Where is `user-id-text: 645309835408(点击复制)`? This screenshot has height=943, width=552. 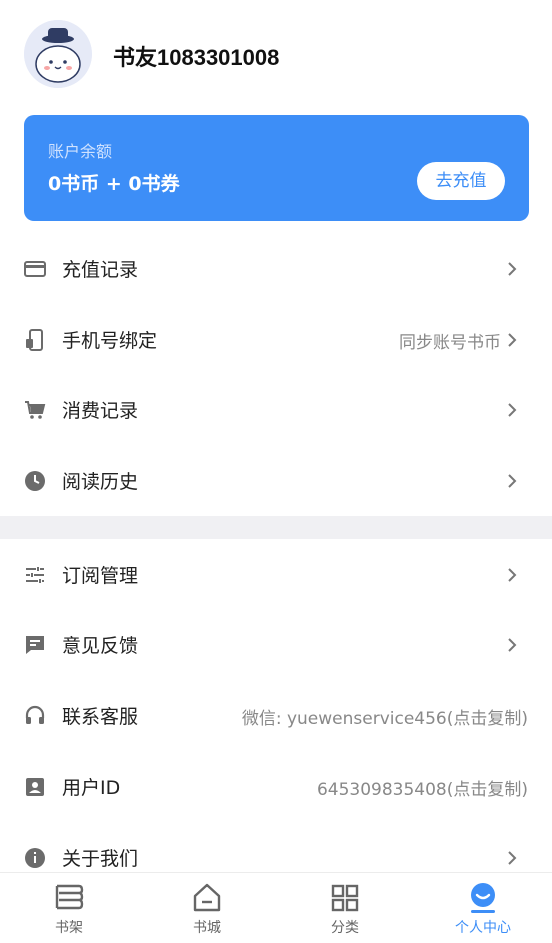
user-id-text: 645309835408(点击复制) is located at coordinates (422, 787).